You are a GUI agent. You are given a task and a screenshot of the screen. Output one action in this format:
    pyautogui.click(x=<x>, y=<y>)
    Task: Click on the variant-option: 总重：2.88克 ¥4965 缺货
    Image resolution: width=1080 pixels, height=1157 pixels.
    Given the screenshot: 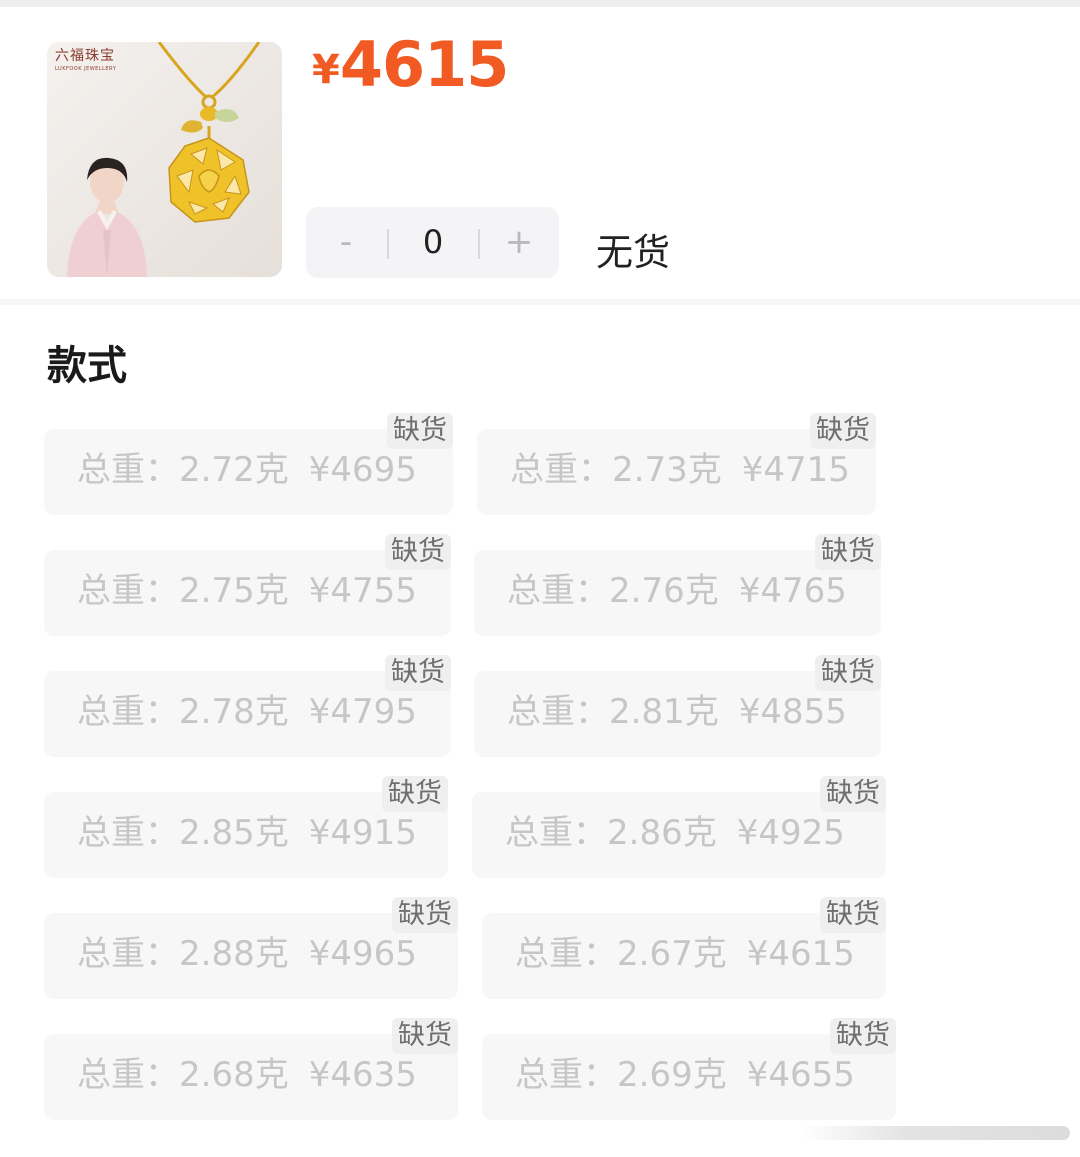 What is the action you would take?
    pyautogui.click(x=251, y=948)
    